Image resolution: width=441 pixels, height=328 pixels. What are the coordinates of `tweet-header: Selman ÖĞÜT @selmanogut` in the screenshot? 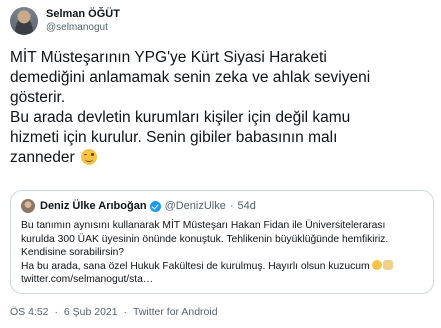 It's located at (65, 21).